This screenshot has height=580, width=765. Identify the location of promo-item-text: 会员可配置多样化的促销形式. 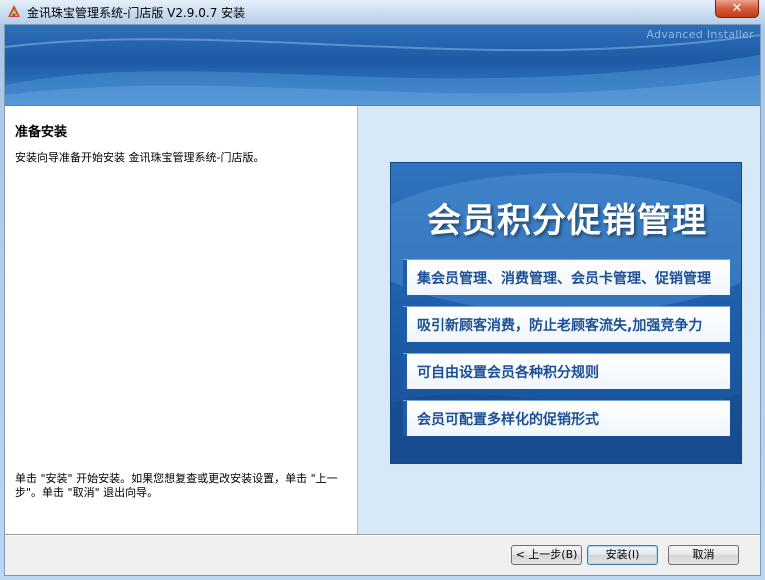
(508, 420).